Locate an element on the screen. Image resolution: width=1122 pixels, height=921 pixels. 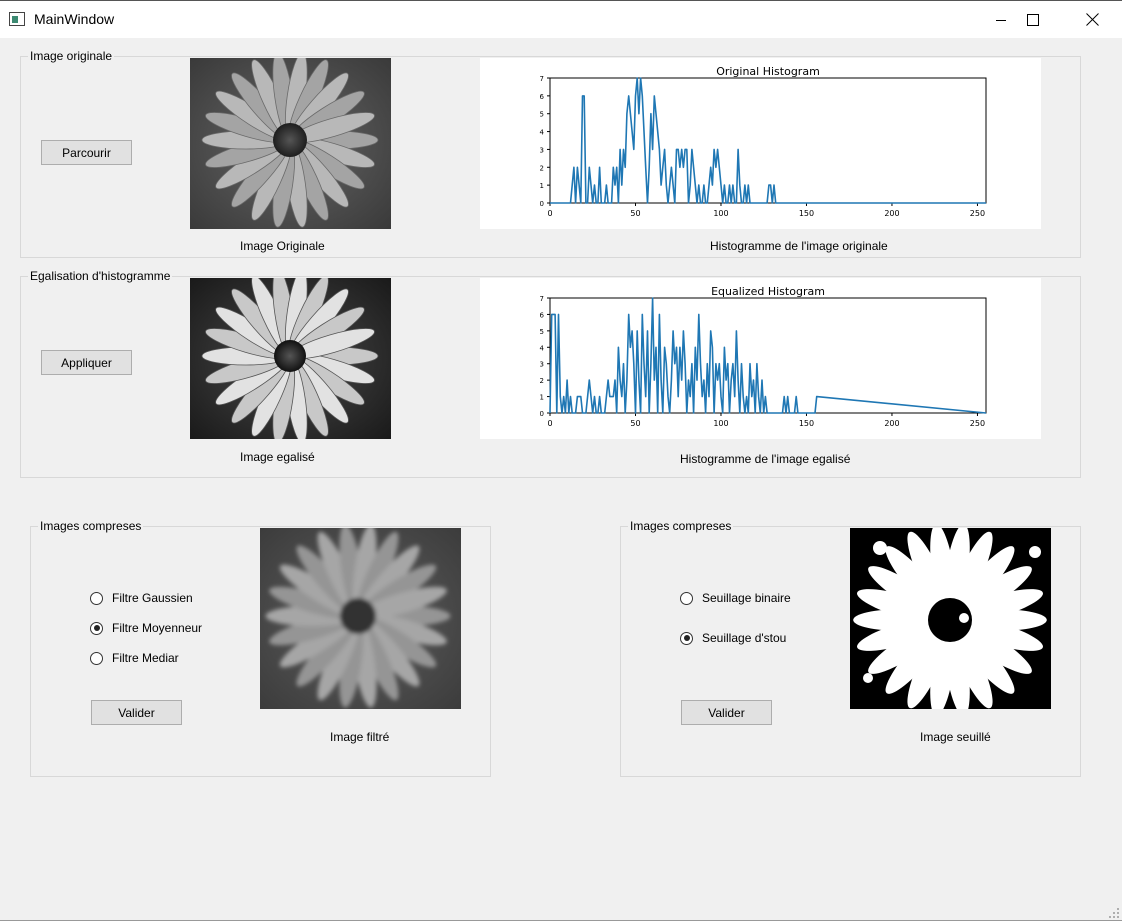
daisy-grayscale-image is located at coordinates (290, 143).